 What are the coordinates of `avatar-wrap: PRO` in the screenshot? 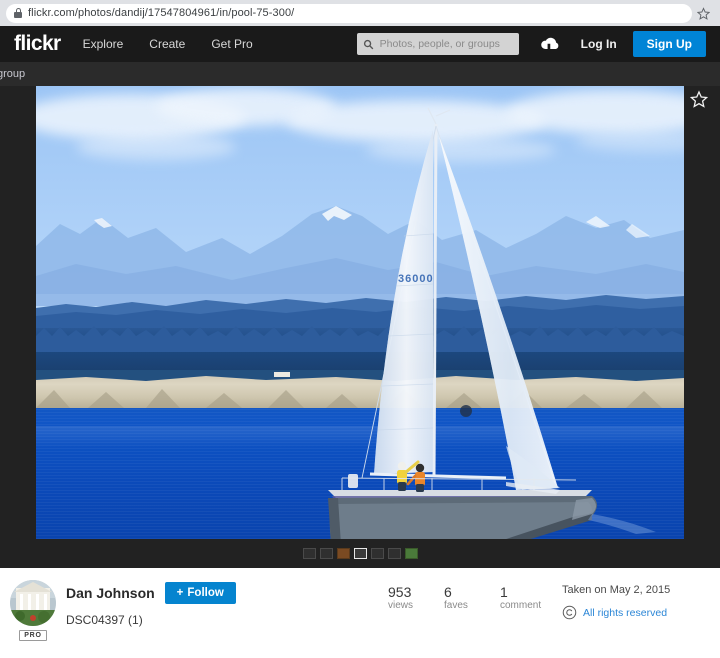 It's located at (33, 610).